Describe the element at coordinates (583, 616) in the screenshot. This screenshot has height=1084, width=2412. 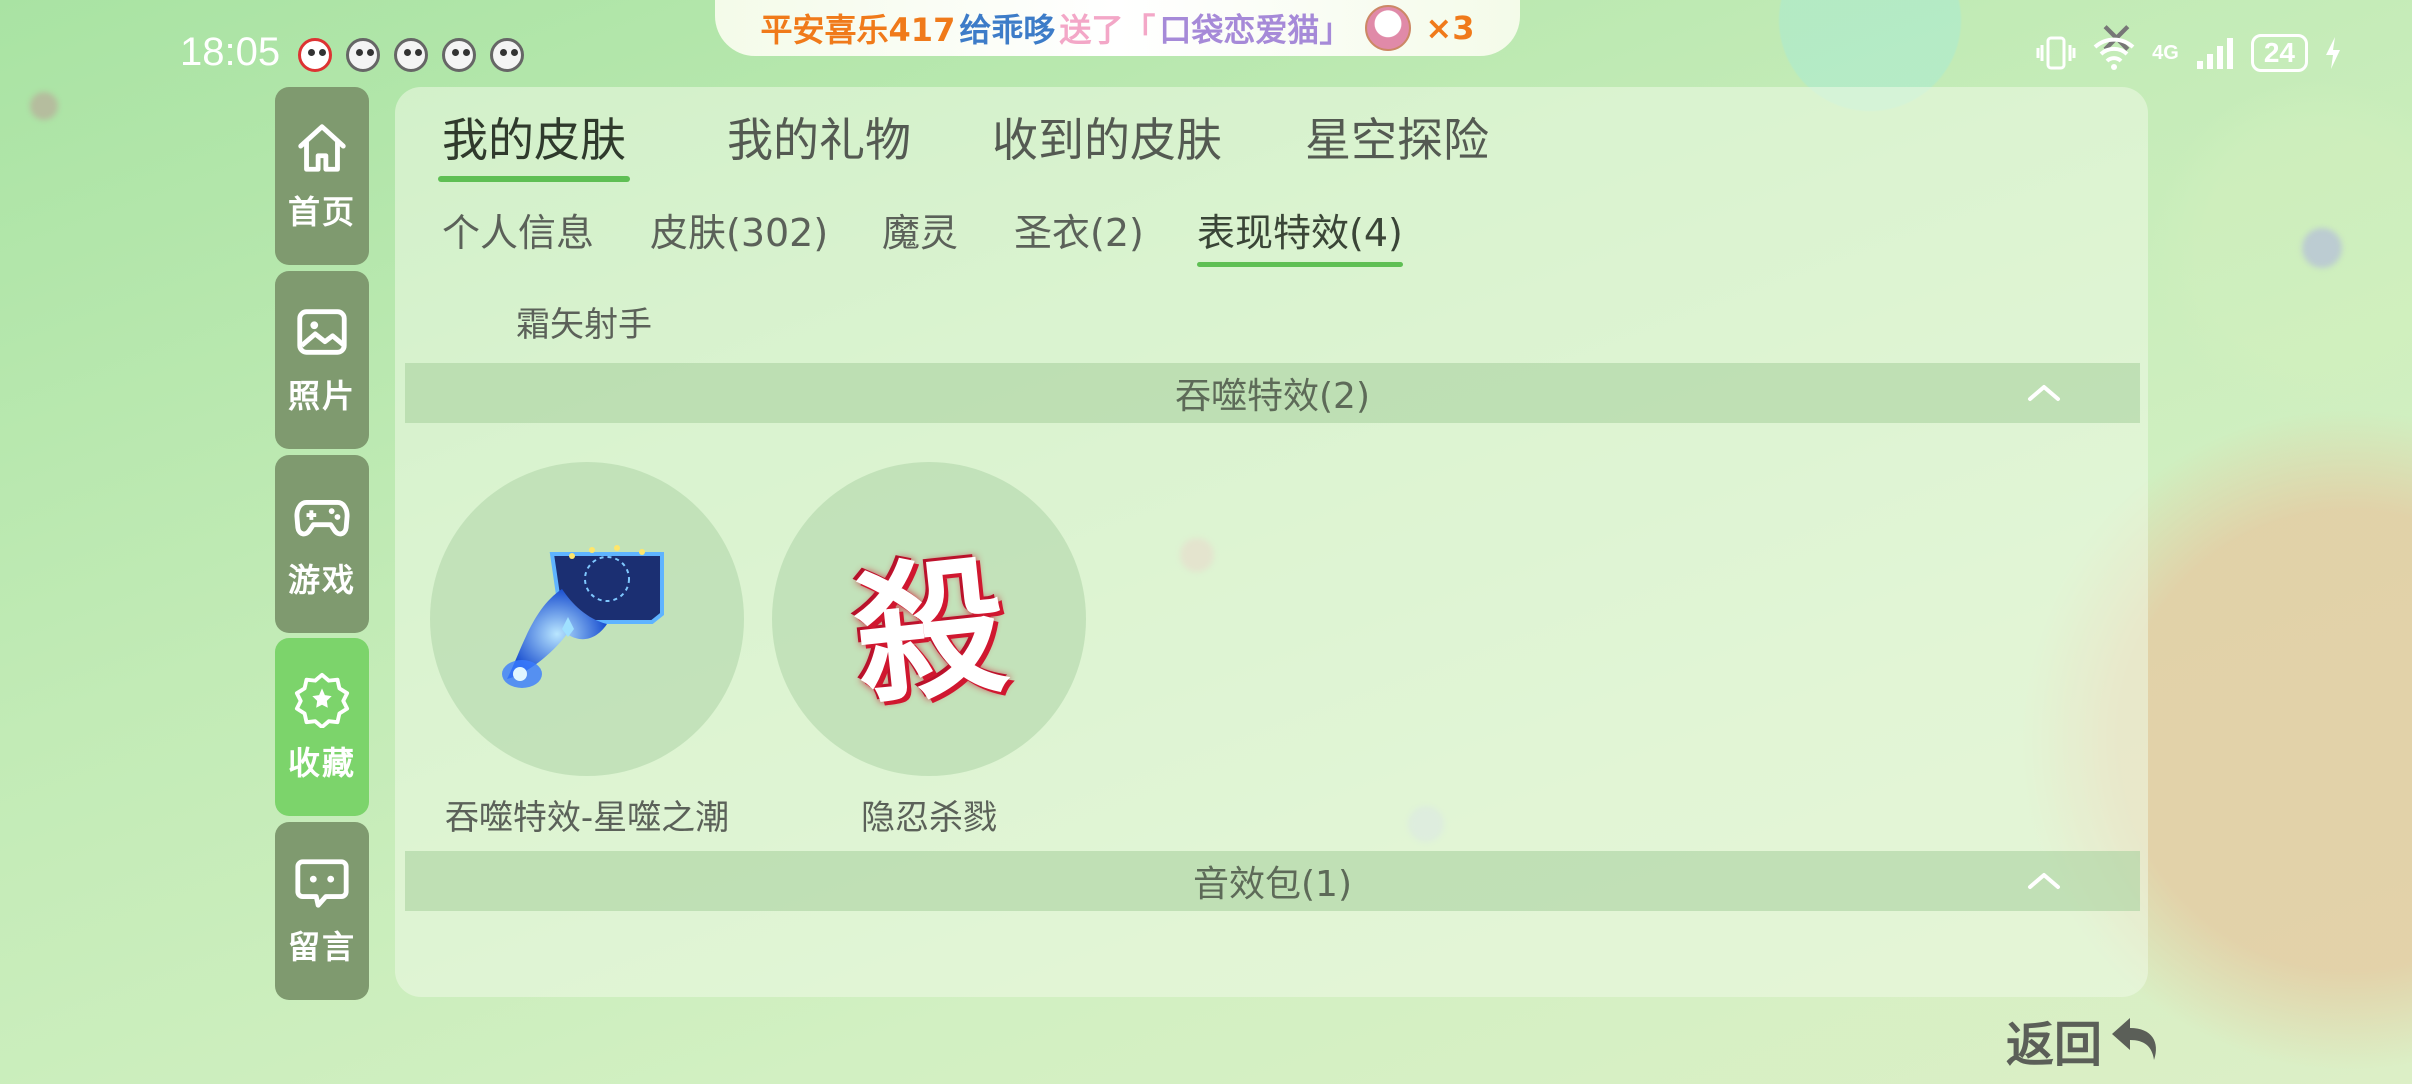
I see `star-tide-effect-icon` at that location.